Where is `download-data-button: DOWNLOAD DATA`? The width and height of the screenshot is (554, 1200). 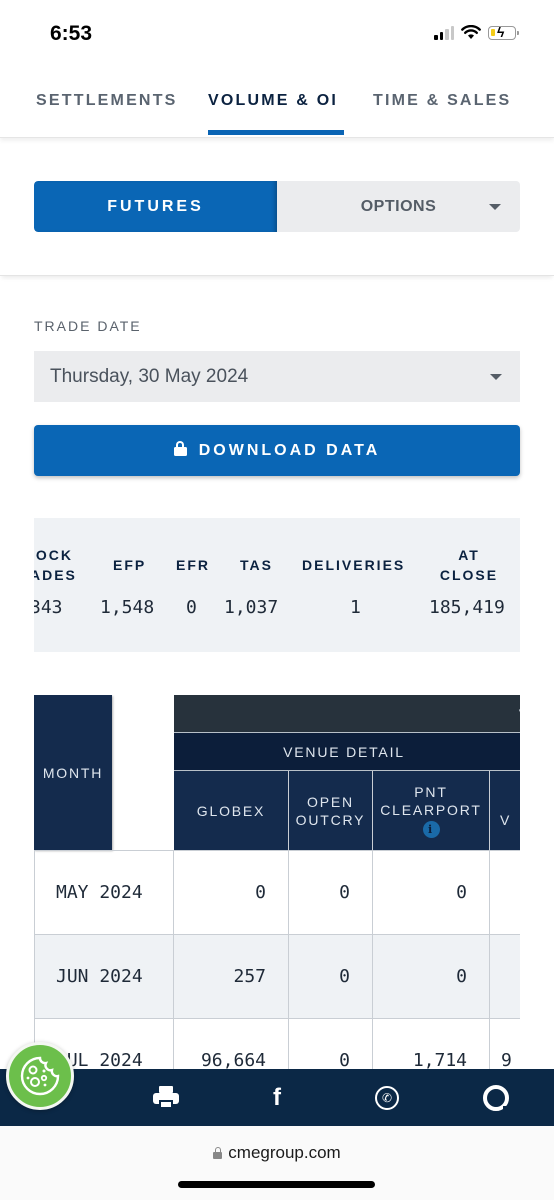 download-data-button: DOWNLOAD DATA is located at coordinates (277, 450).